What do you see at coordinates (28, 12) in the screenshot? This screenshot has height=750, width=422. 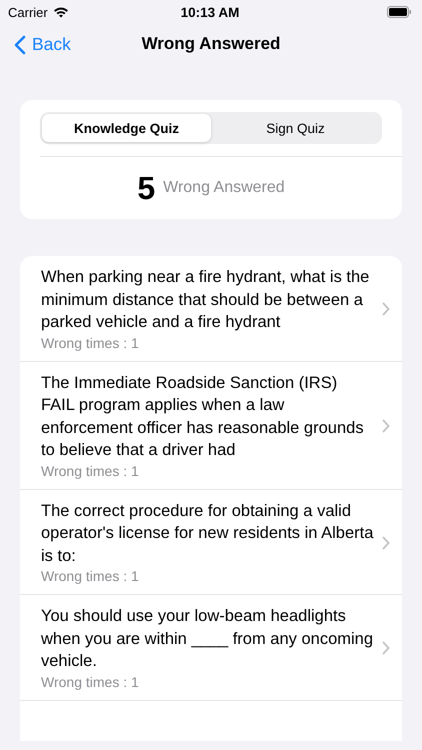 I see `carrier-label: Carrier` at bounding box center [28, 12].